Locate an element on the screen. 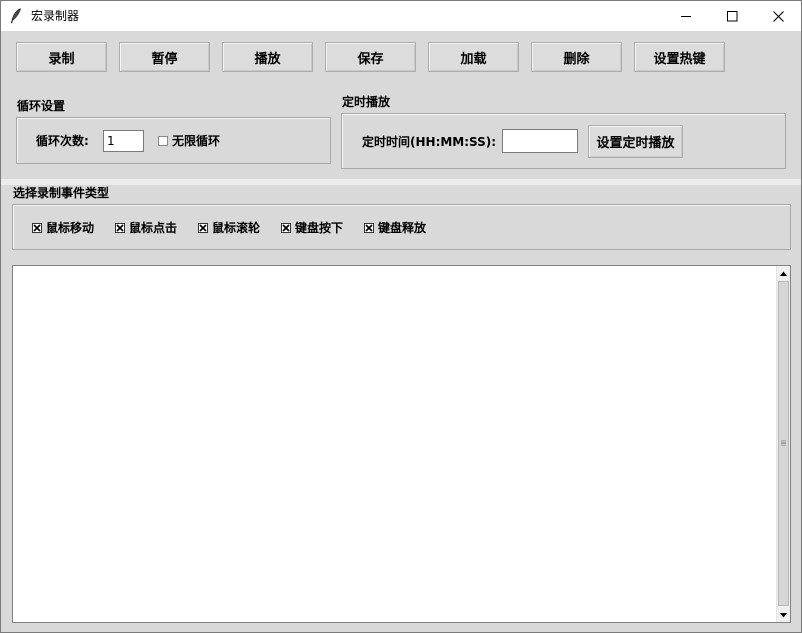 Image resolution: width=802 pixels, height=633 pixels. key-press-checkbox is located at coordinates (286, 228).